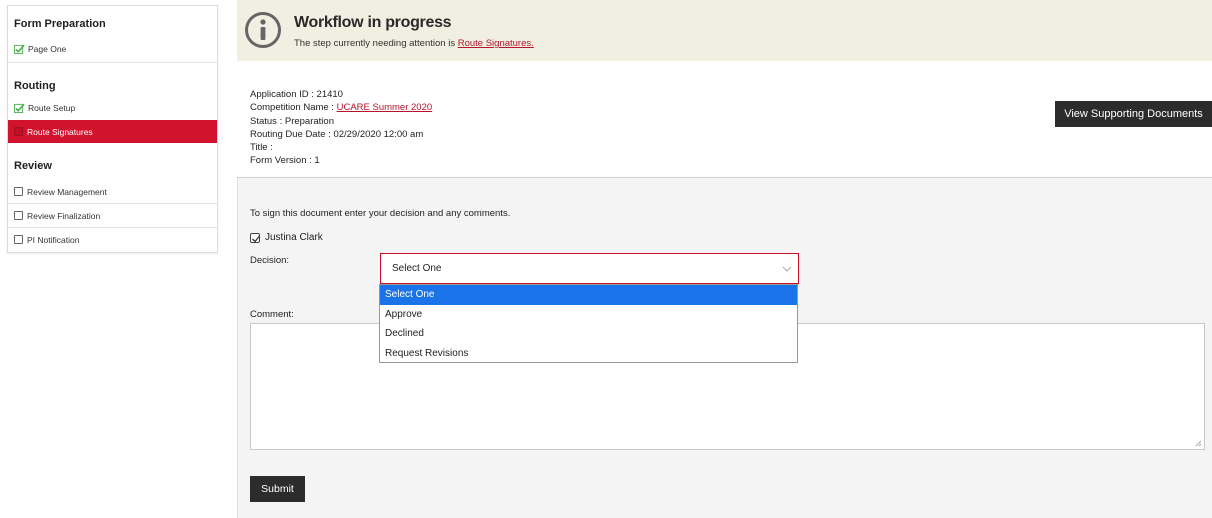  I want to click on decision-option-approve: Approve, so click(588, 315).